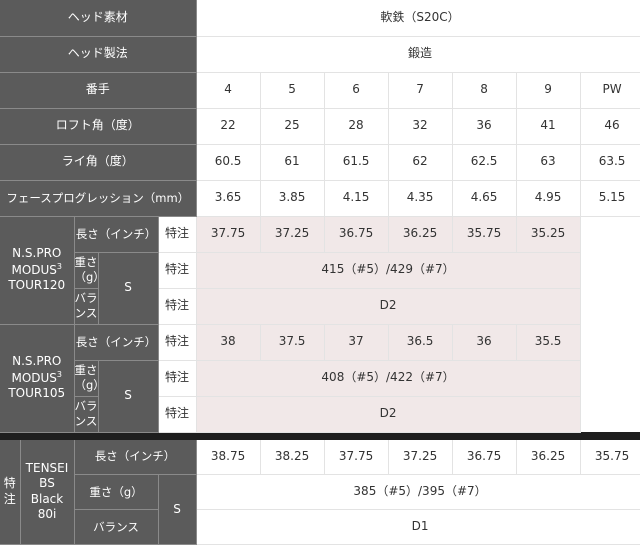  Describe the element at coordinates (47, 467) in the screenshot. I see `shaft3-name-line: TENSEI` at that location.